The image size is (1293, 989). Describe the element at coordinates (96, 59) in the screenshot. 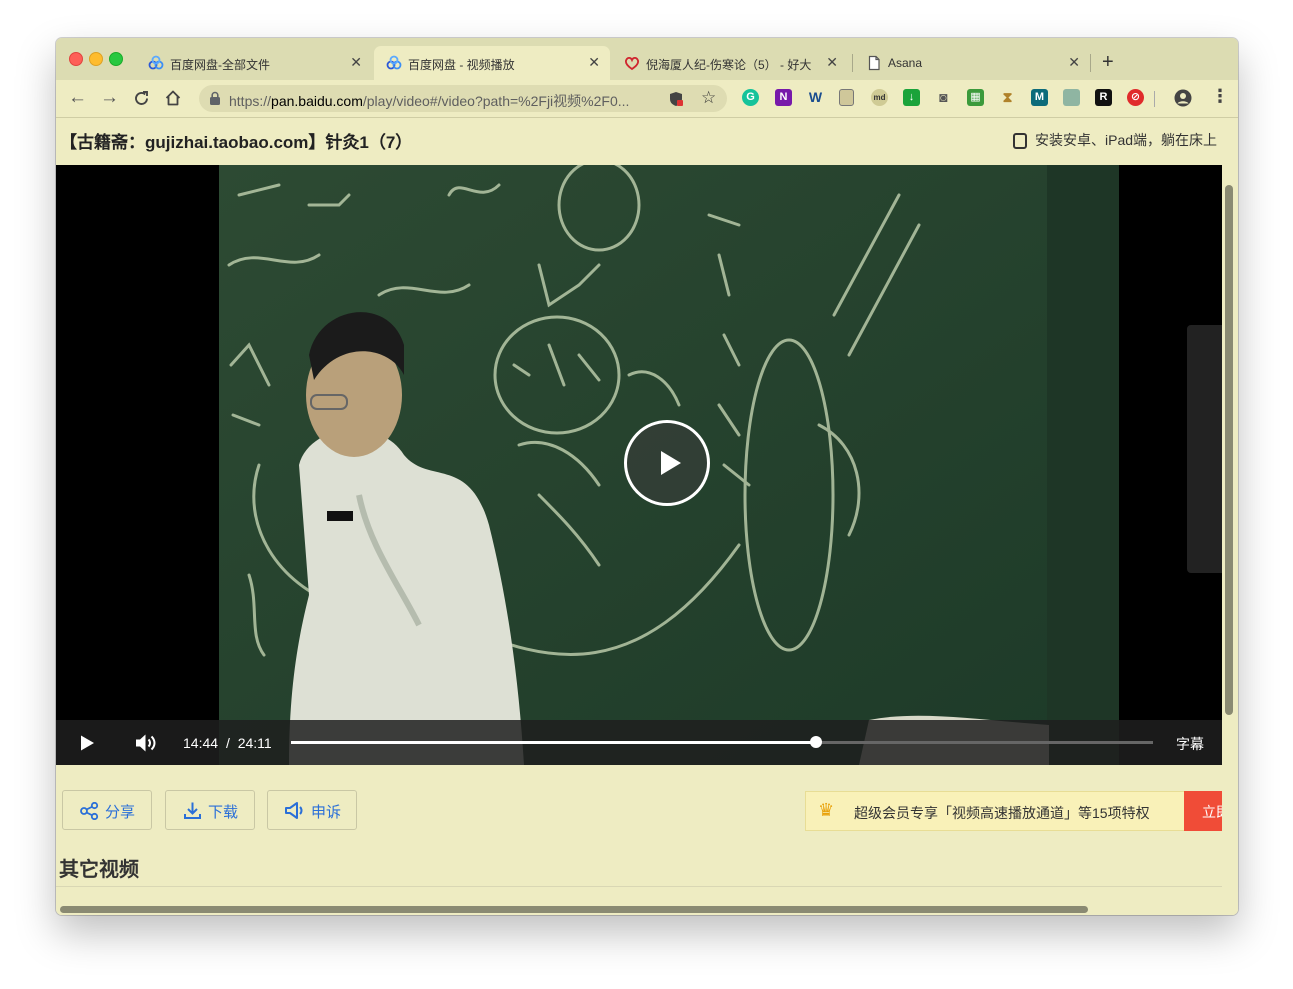

I see `window-minimize-button` at that location.